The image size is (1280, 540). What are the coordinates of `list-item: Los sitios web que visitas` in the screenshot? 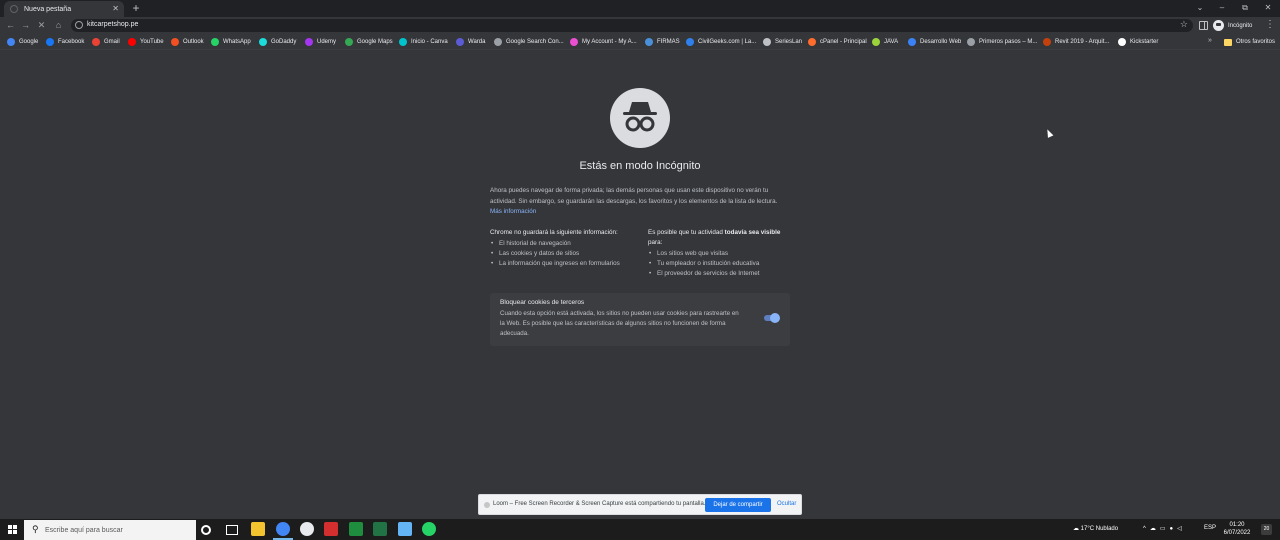 It's located at (719, 254).